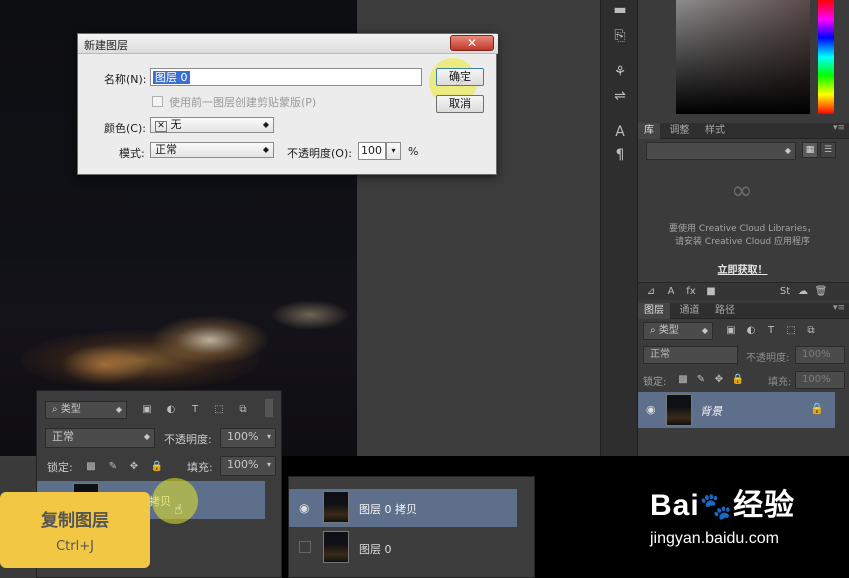 Image resolution: width=849 pixels, height=578 pixels. Describe the element at coordinates (711, 292) in the screenshot. I see `add-color-icon: ■` at that location.